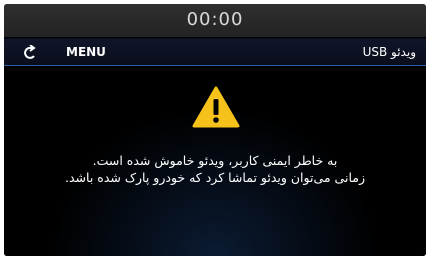 This screenshot has width=430, height=260. Describe the element at coordinates (389, 52) in the screenshot. I see `screen-title: ویدئو USB` at that location.